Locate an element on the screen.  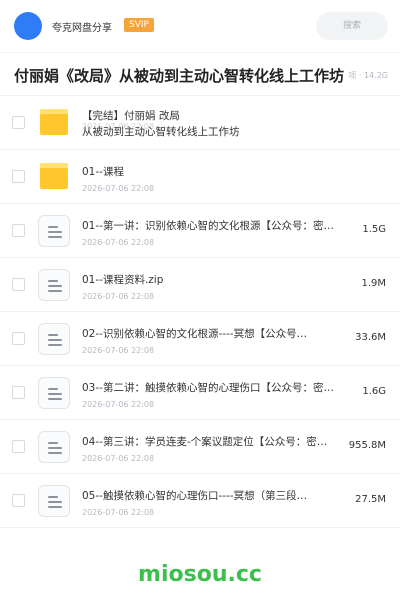
list-item: 01--课程资料.zip 2026-07-06 22:08 1.9M is located at coordinates (200, 285).